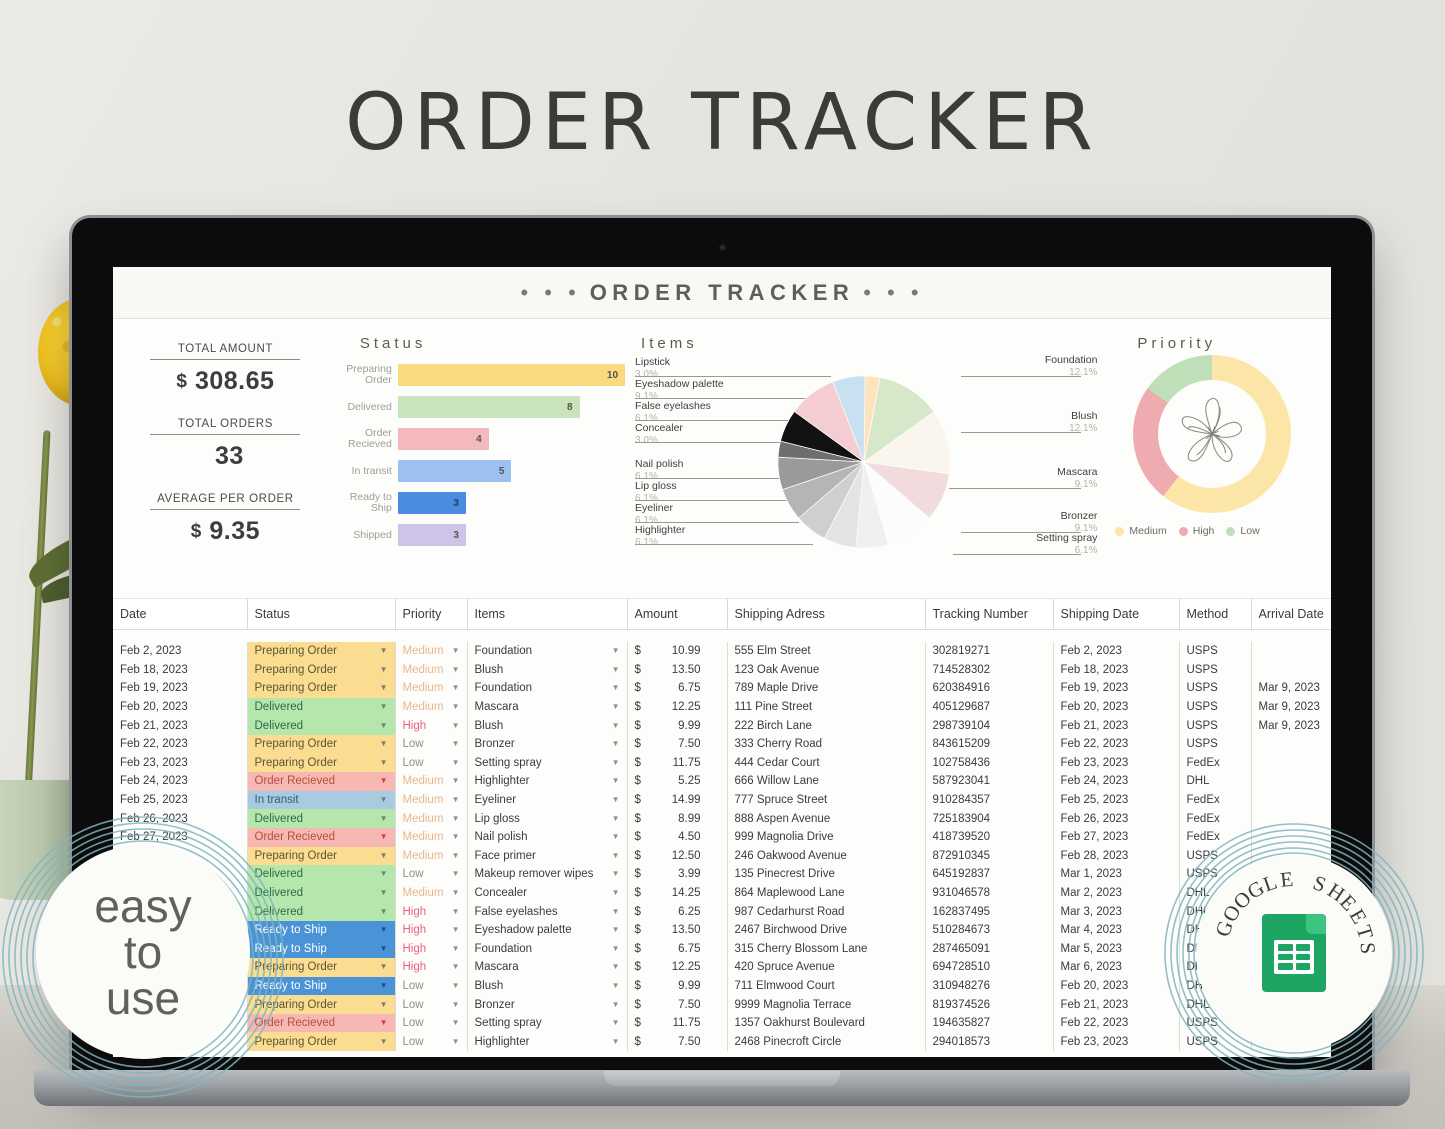 The height and width of the screenshot is (1129, 1445). I want to click on cell-tracking: 694728510, so click(989, 967).